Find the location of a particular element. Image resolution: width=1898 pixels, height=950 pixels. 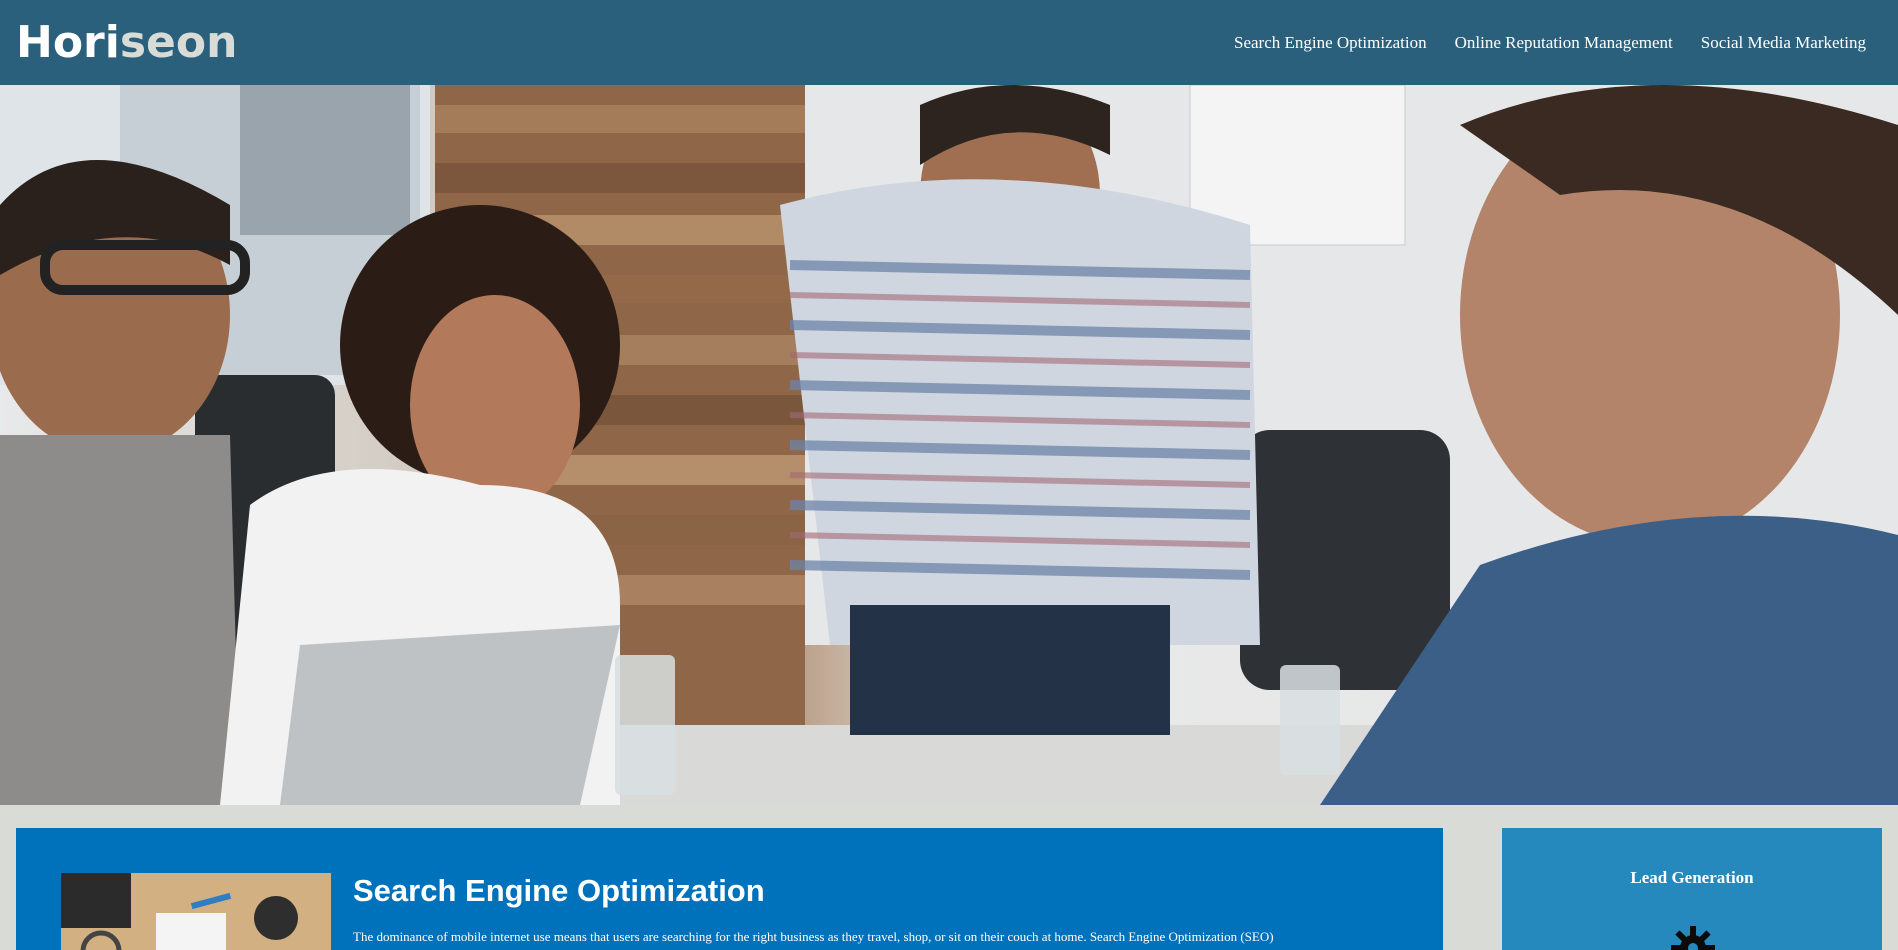

seo-title: Search Engine Optimization is located at coordinates (559, 890).